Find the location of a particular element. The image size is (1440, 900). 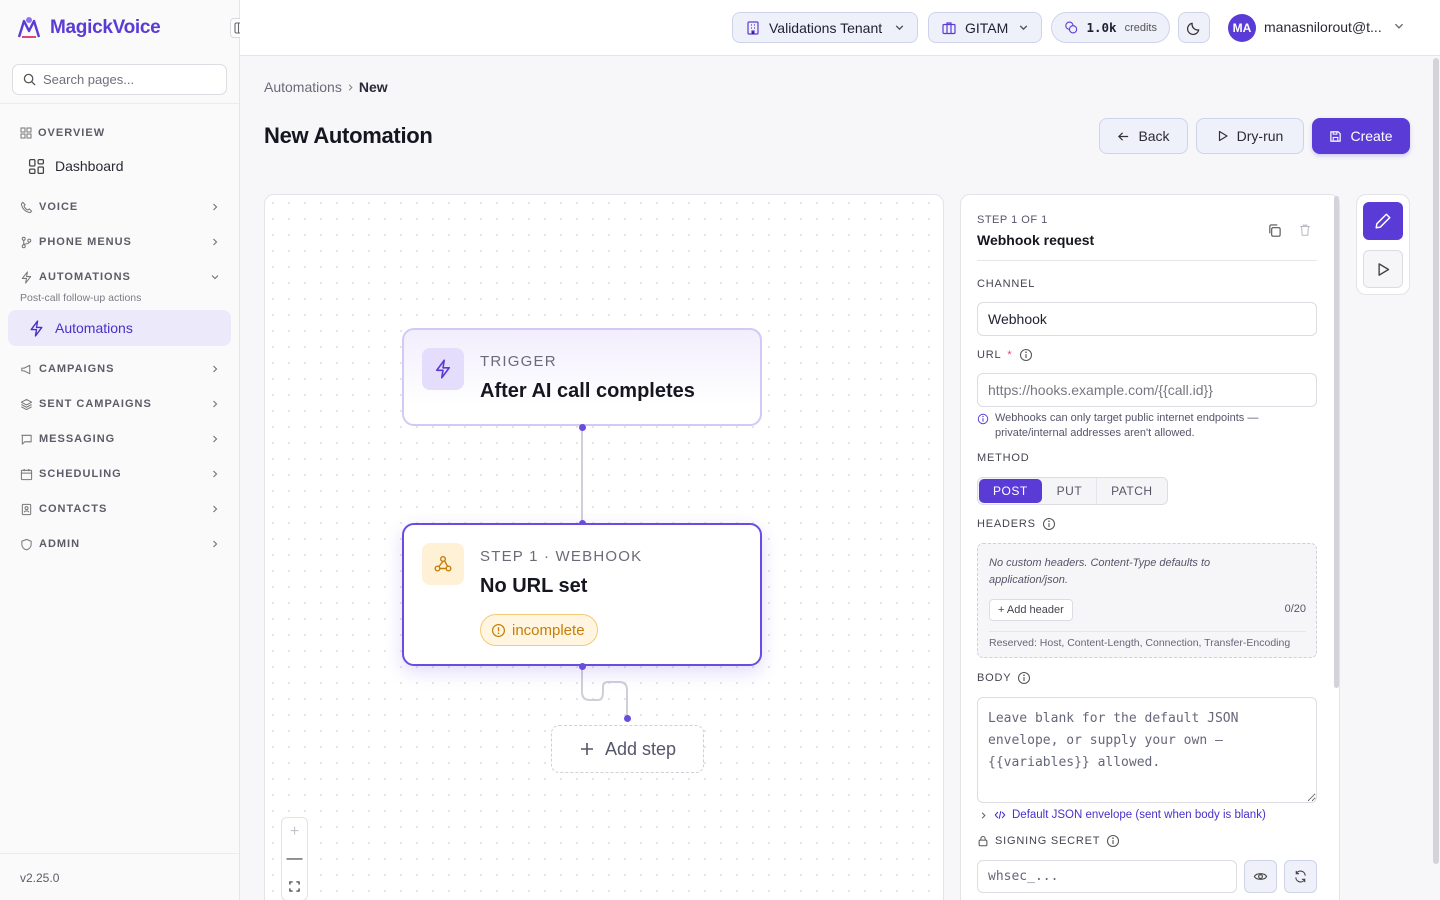

divider is located at coordinates (119, 103).